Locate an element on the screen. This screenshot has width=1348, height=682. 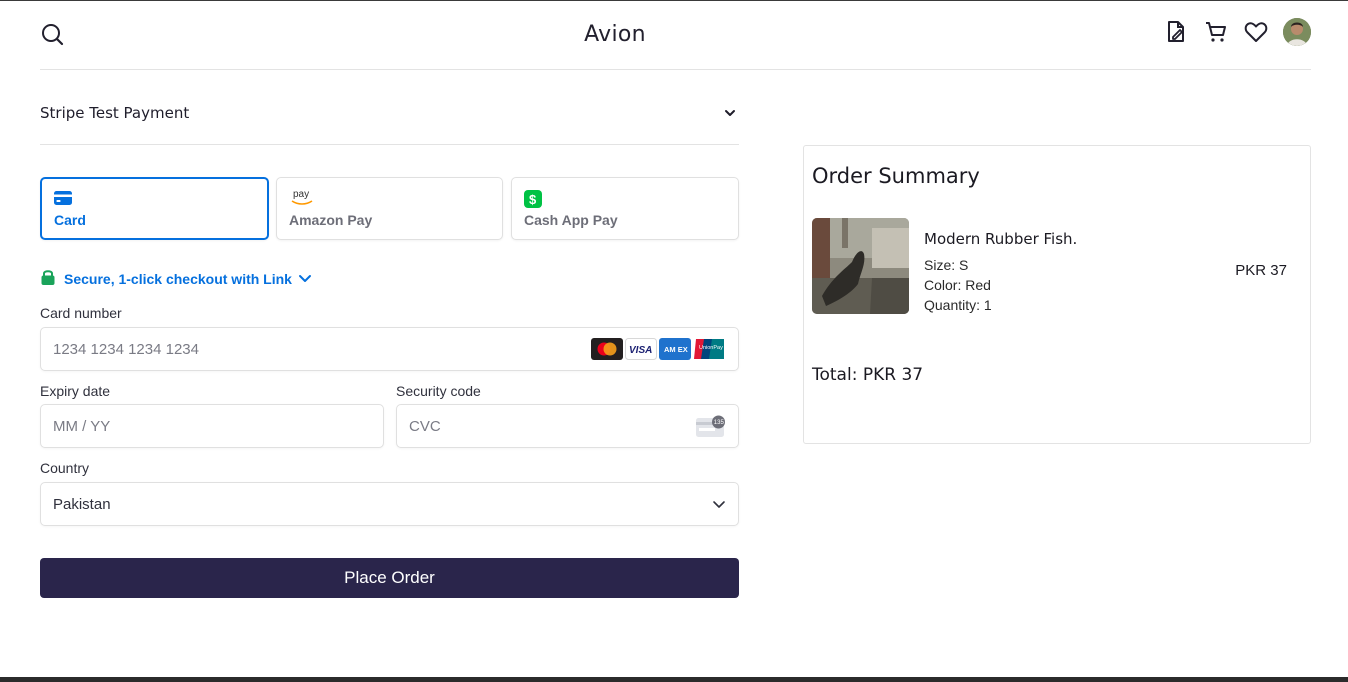
heart-icon is located at coordinates (1256, 32).